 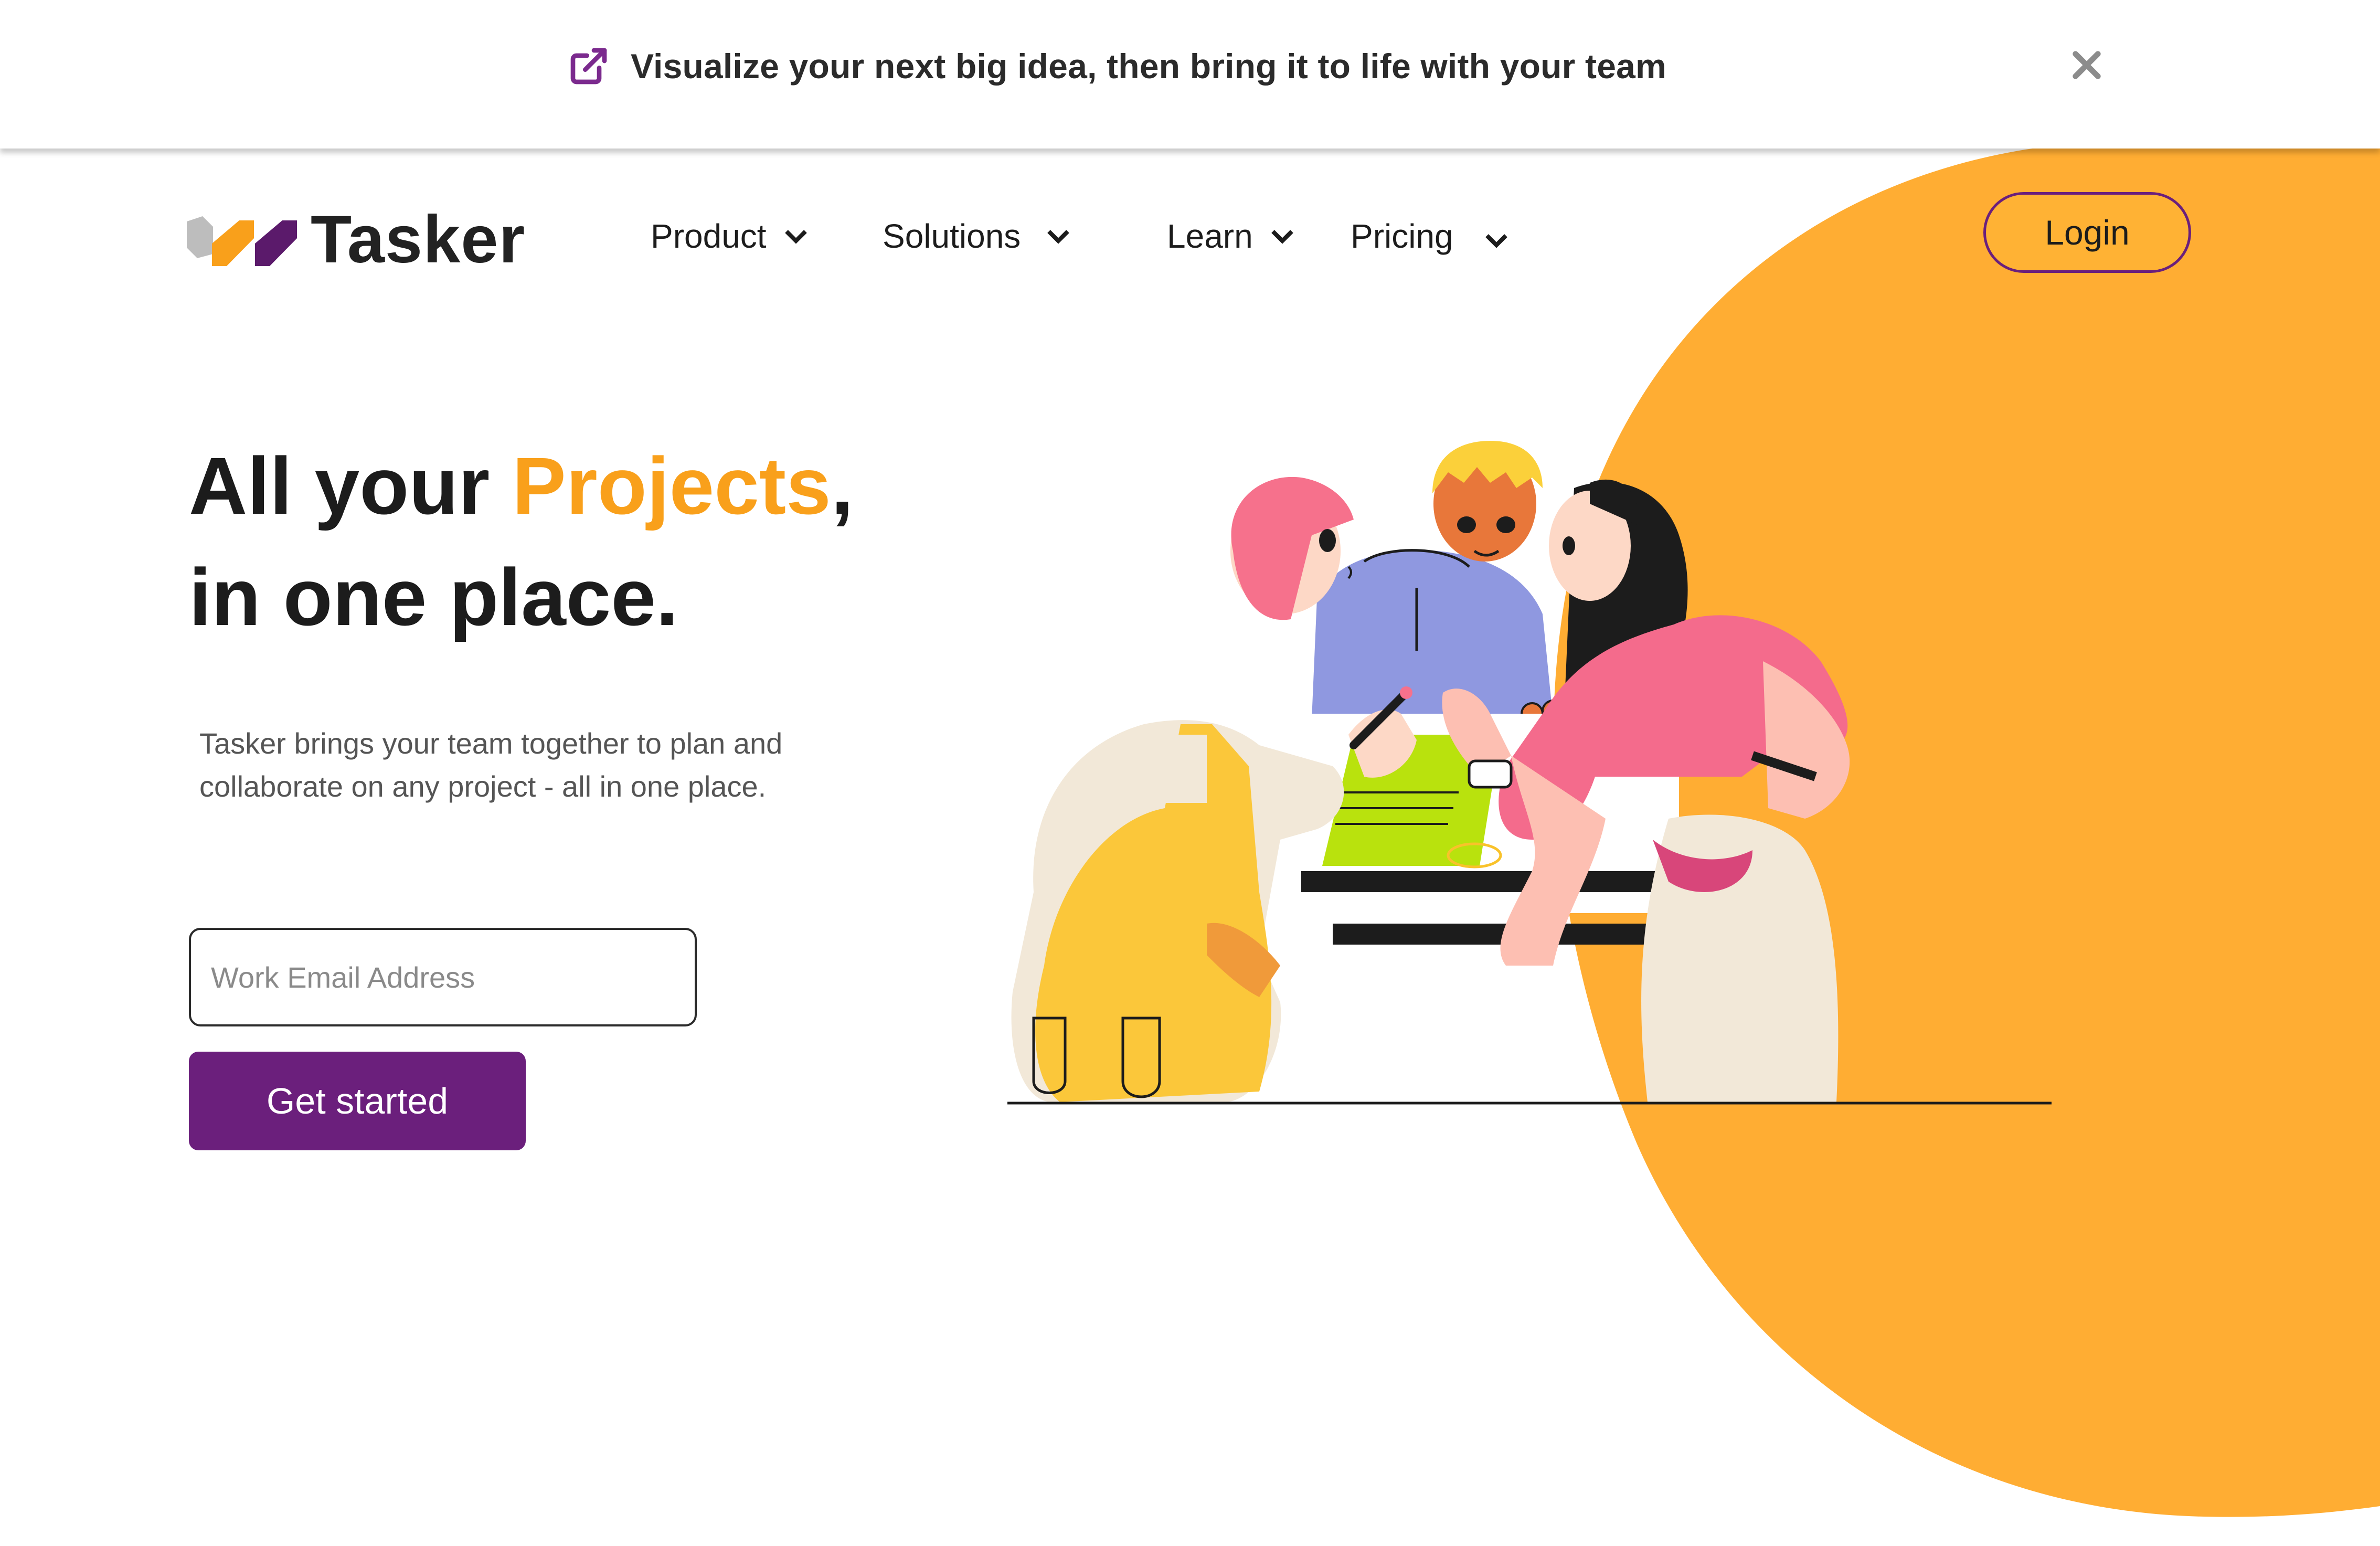 I want to click on close-icon, so click(x=2086, y=65).